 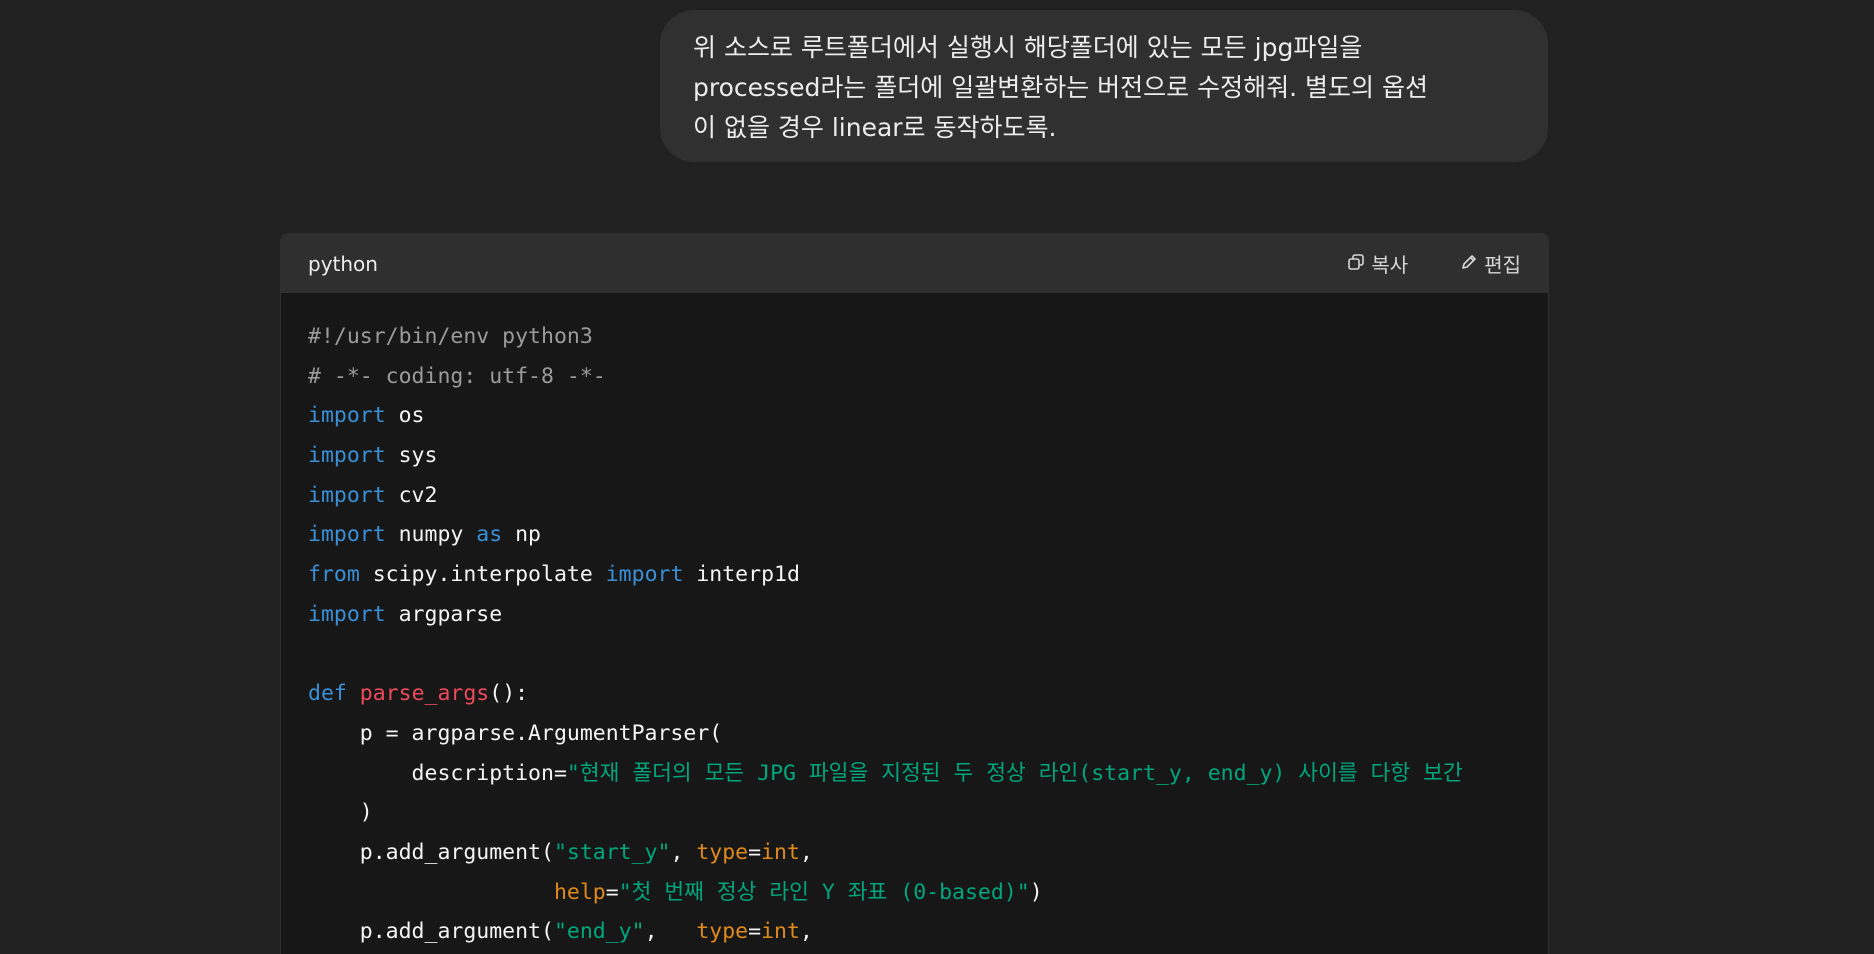 I want to click on edit-button: 편집, so click(x=1490, y=263).